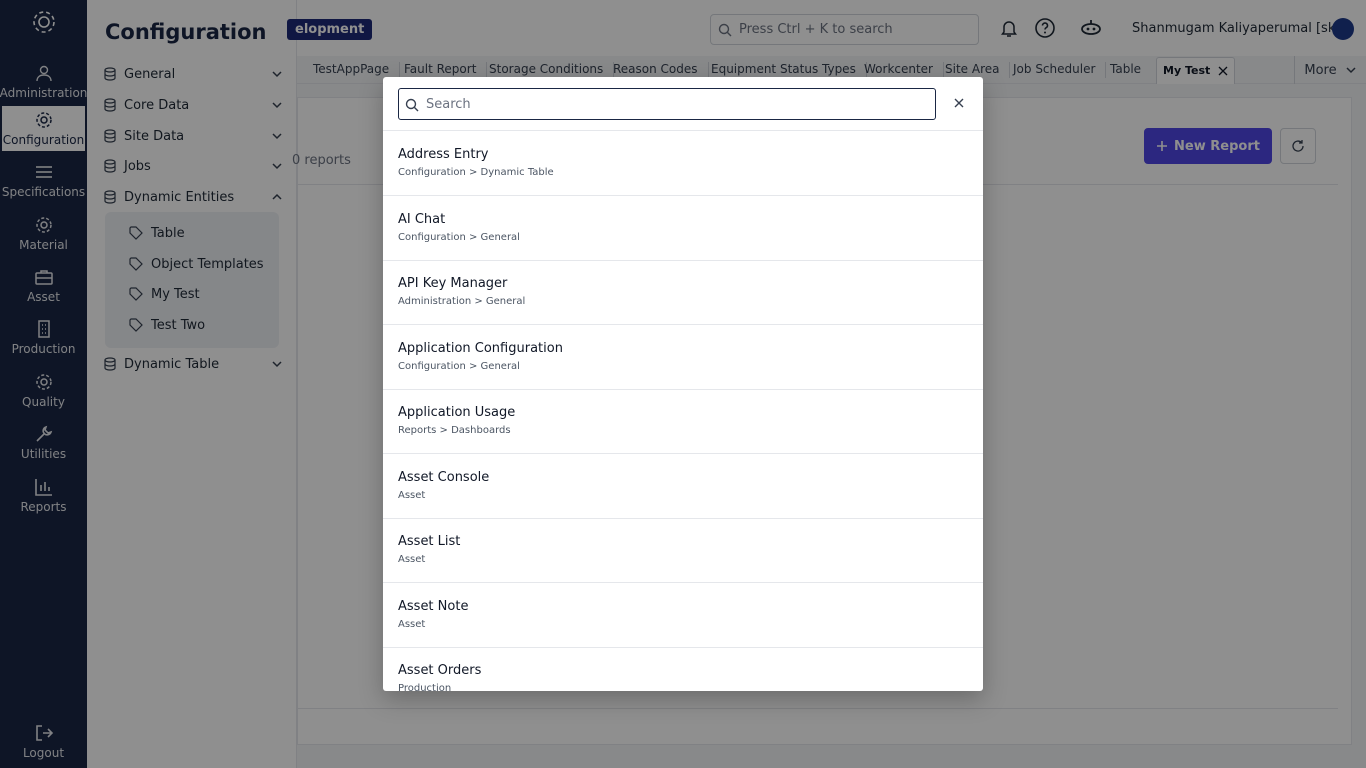 The height and width of the screenshot is (768, 1366). Describe the element at coordinates (425, 687) in the screenshot. I see `search-result-path: Production` at that location.